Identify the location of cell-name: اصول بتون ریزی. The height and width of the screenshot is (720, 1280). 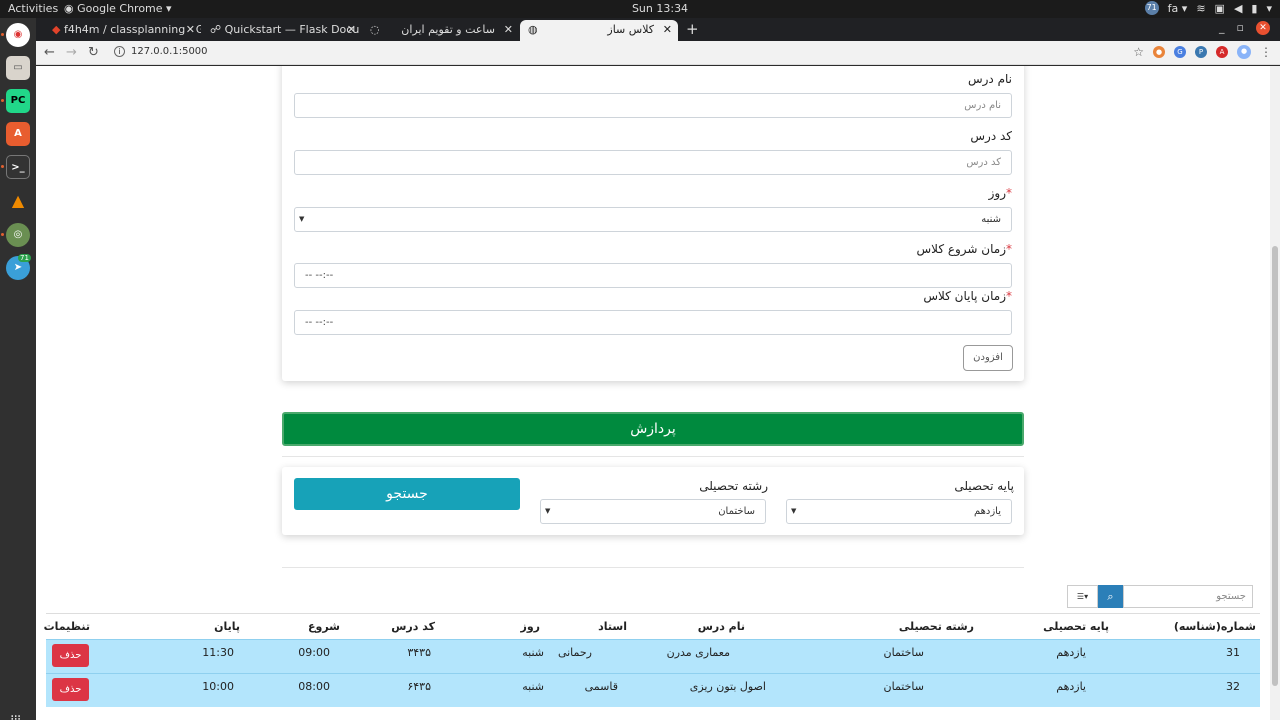
(727, 686).